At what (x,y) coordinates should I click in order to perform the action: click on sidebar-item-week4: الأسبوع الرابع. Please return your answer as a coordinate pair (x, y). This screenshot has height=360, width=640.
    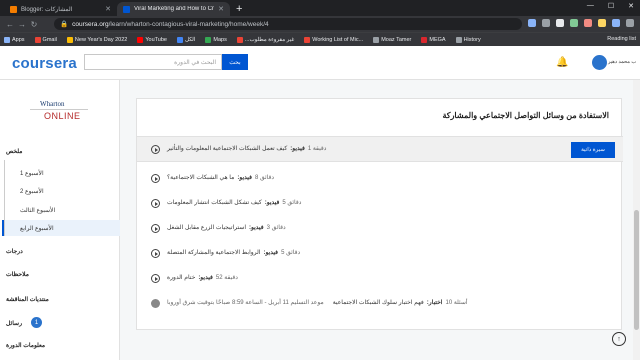
    Looking at the image, I should click on (37, 228).